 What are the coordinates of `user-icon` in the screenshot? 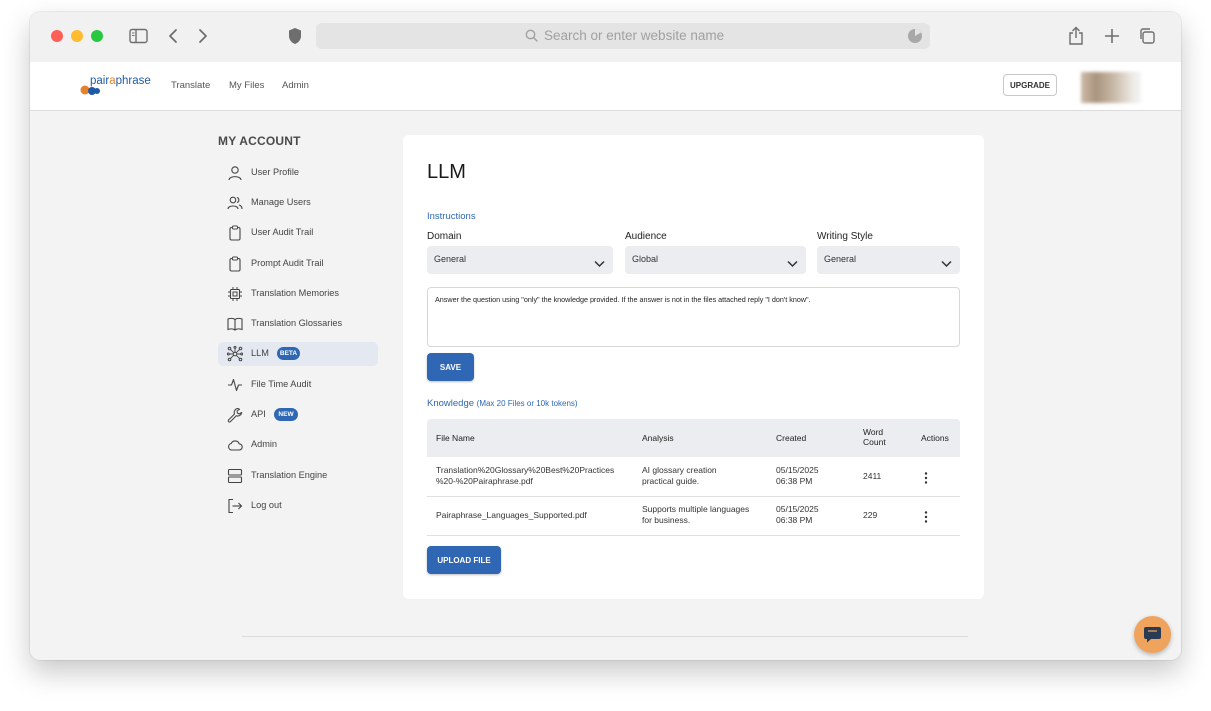 It's located at (235, 173).